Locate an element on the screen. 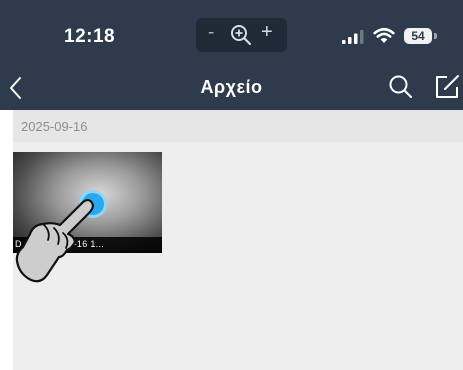  edit-icon is located at coordinates (447, 89).